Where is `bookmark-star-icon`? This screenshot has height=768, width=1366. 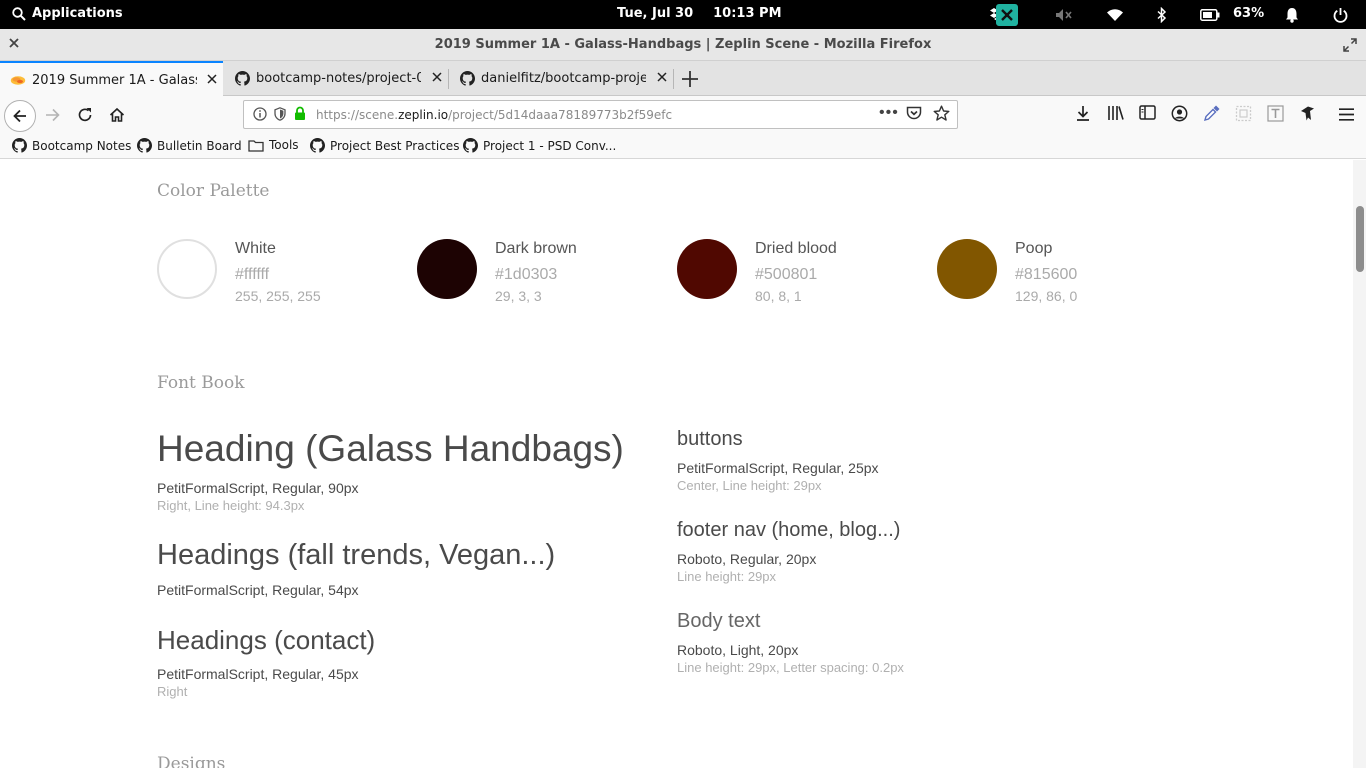
bookmark-star-icon is located at coordinates (941, 113).